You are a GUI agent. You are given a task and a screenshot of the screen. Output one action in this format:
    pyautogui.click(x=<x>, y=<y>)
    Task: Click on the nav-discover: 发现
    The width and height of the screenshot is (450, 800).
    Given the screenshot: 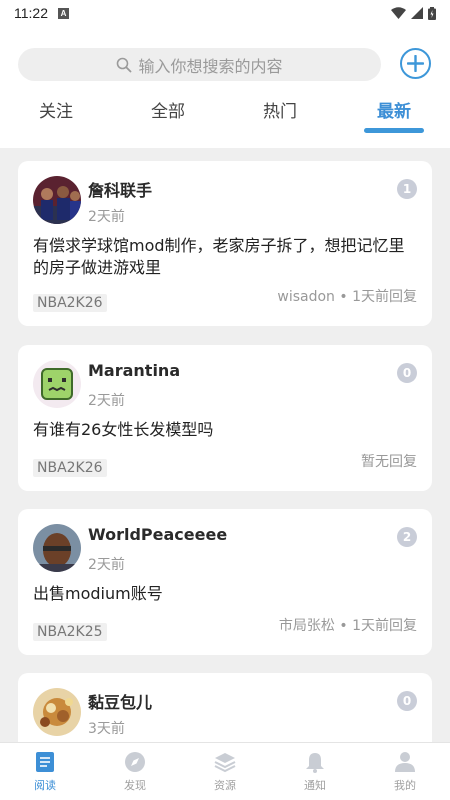 What is the action you would take?
    pyautogui.click(x=135, y=772)
    